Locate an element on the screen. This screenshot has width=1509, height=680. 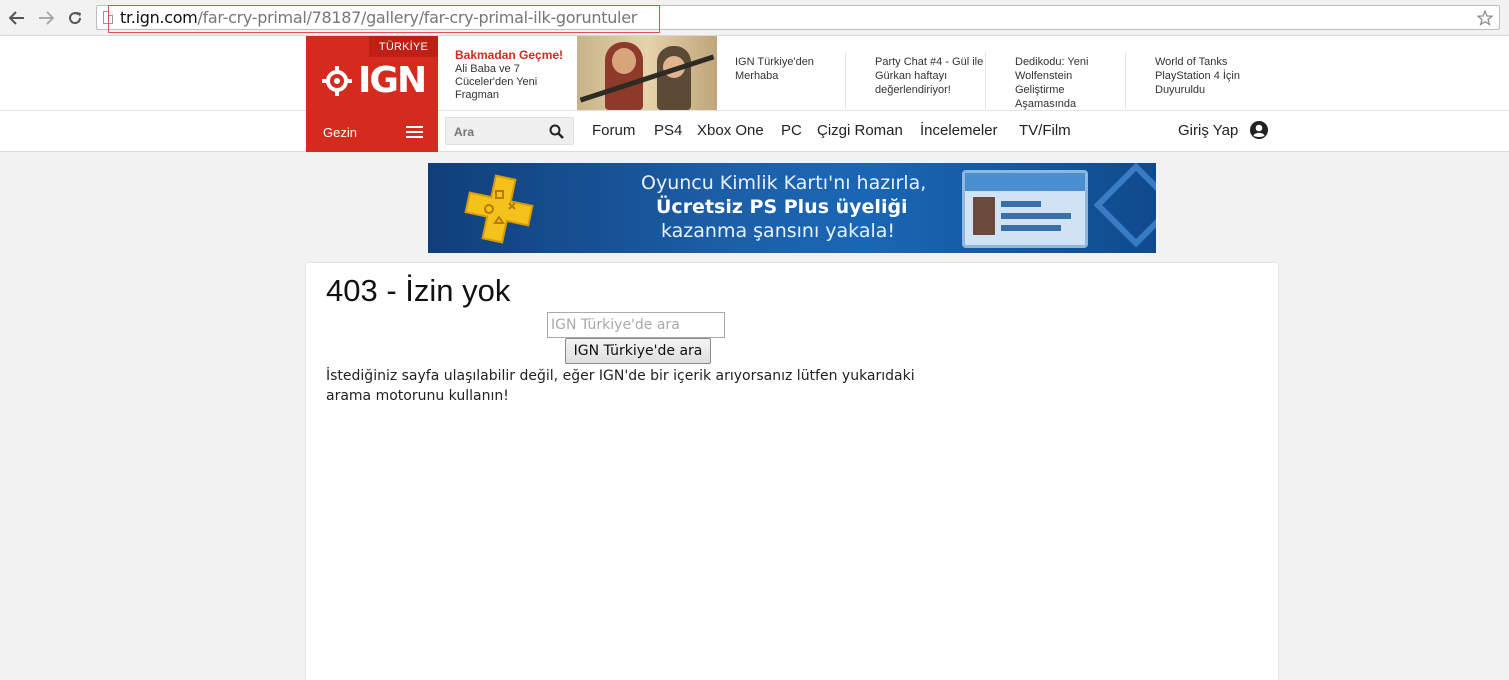
user-avatar-icon is located at coordinates (1259, 130).